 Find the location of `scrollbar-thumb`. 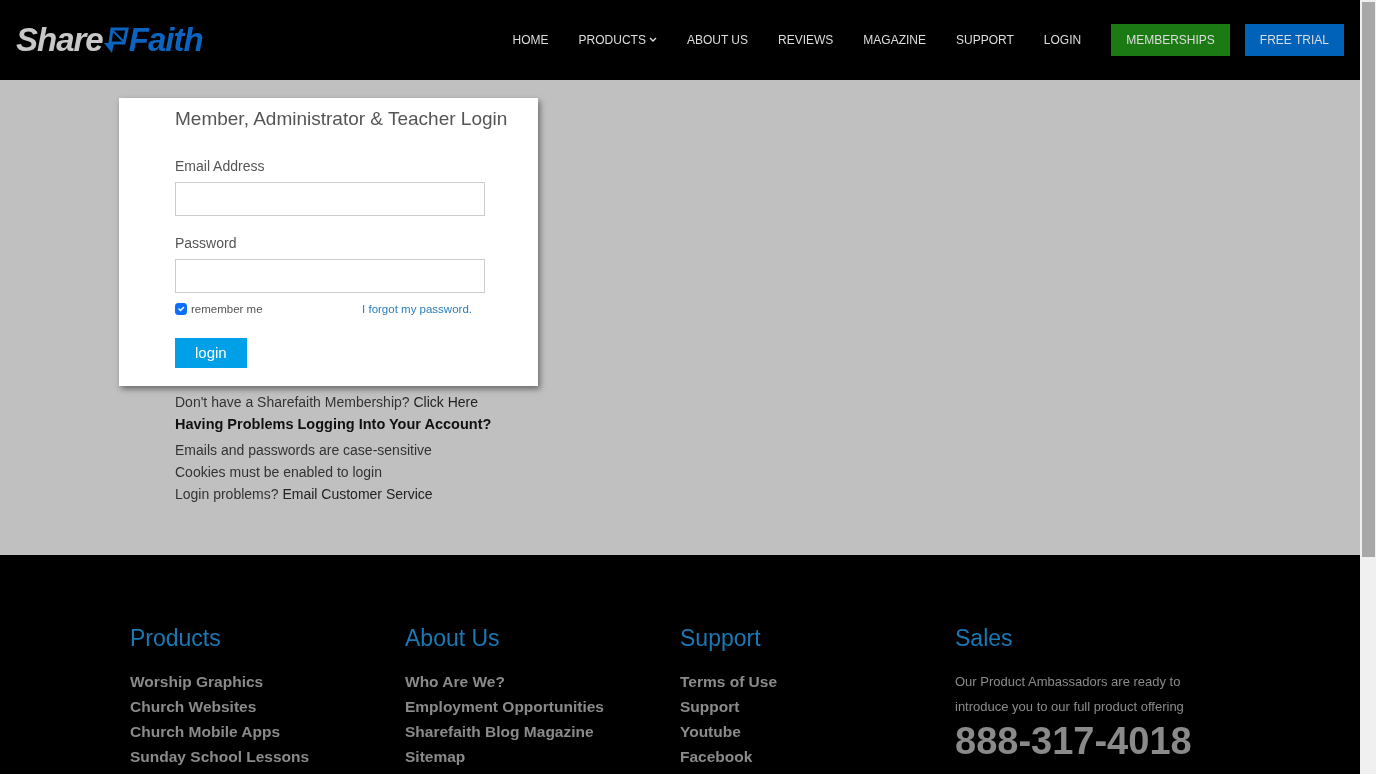

scrollbar-thumb is located at coordinates (1368, 279).